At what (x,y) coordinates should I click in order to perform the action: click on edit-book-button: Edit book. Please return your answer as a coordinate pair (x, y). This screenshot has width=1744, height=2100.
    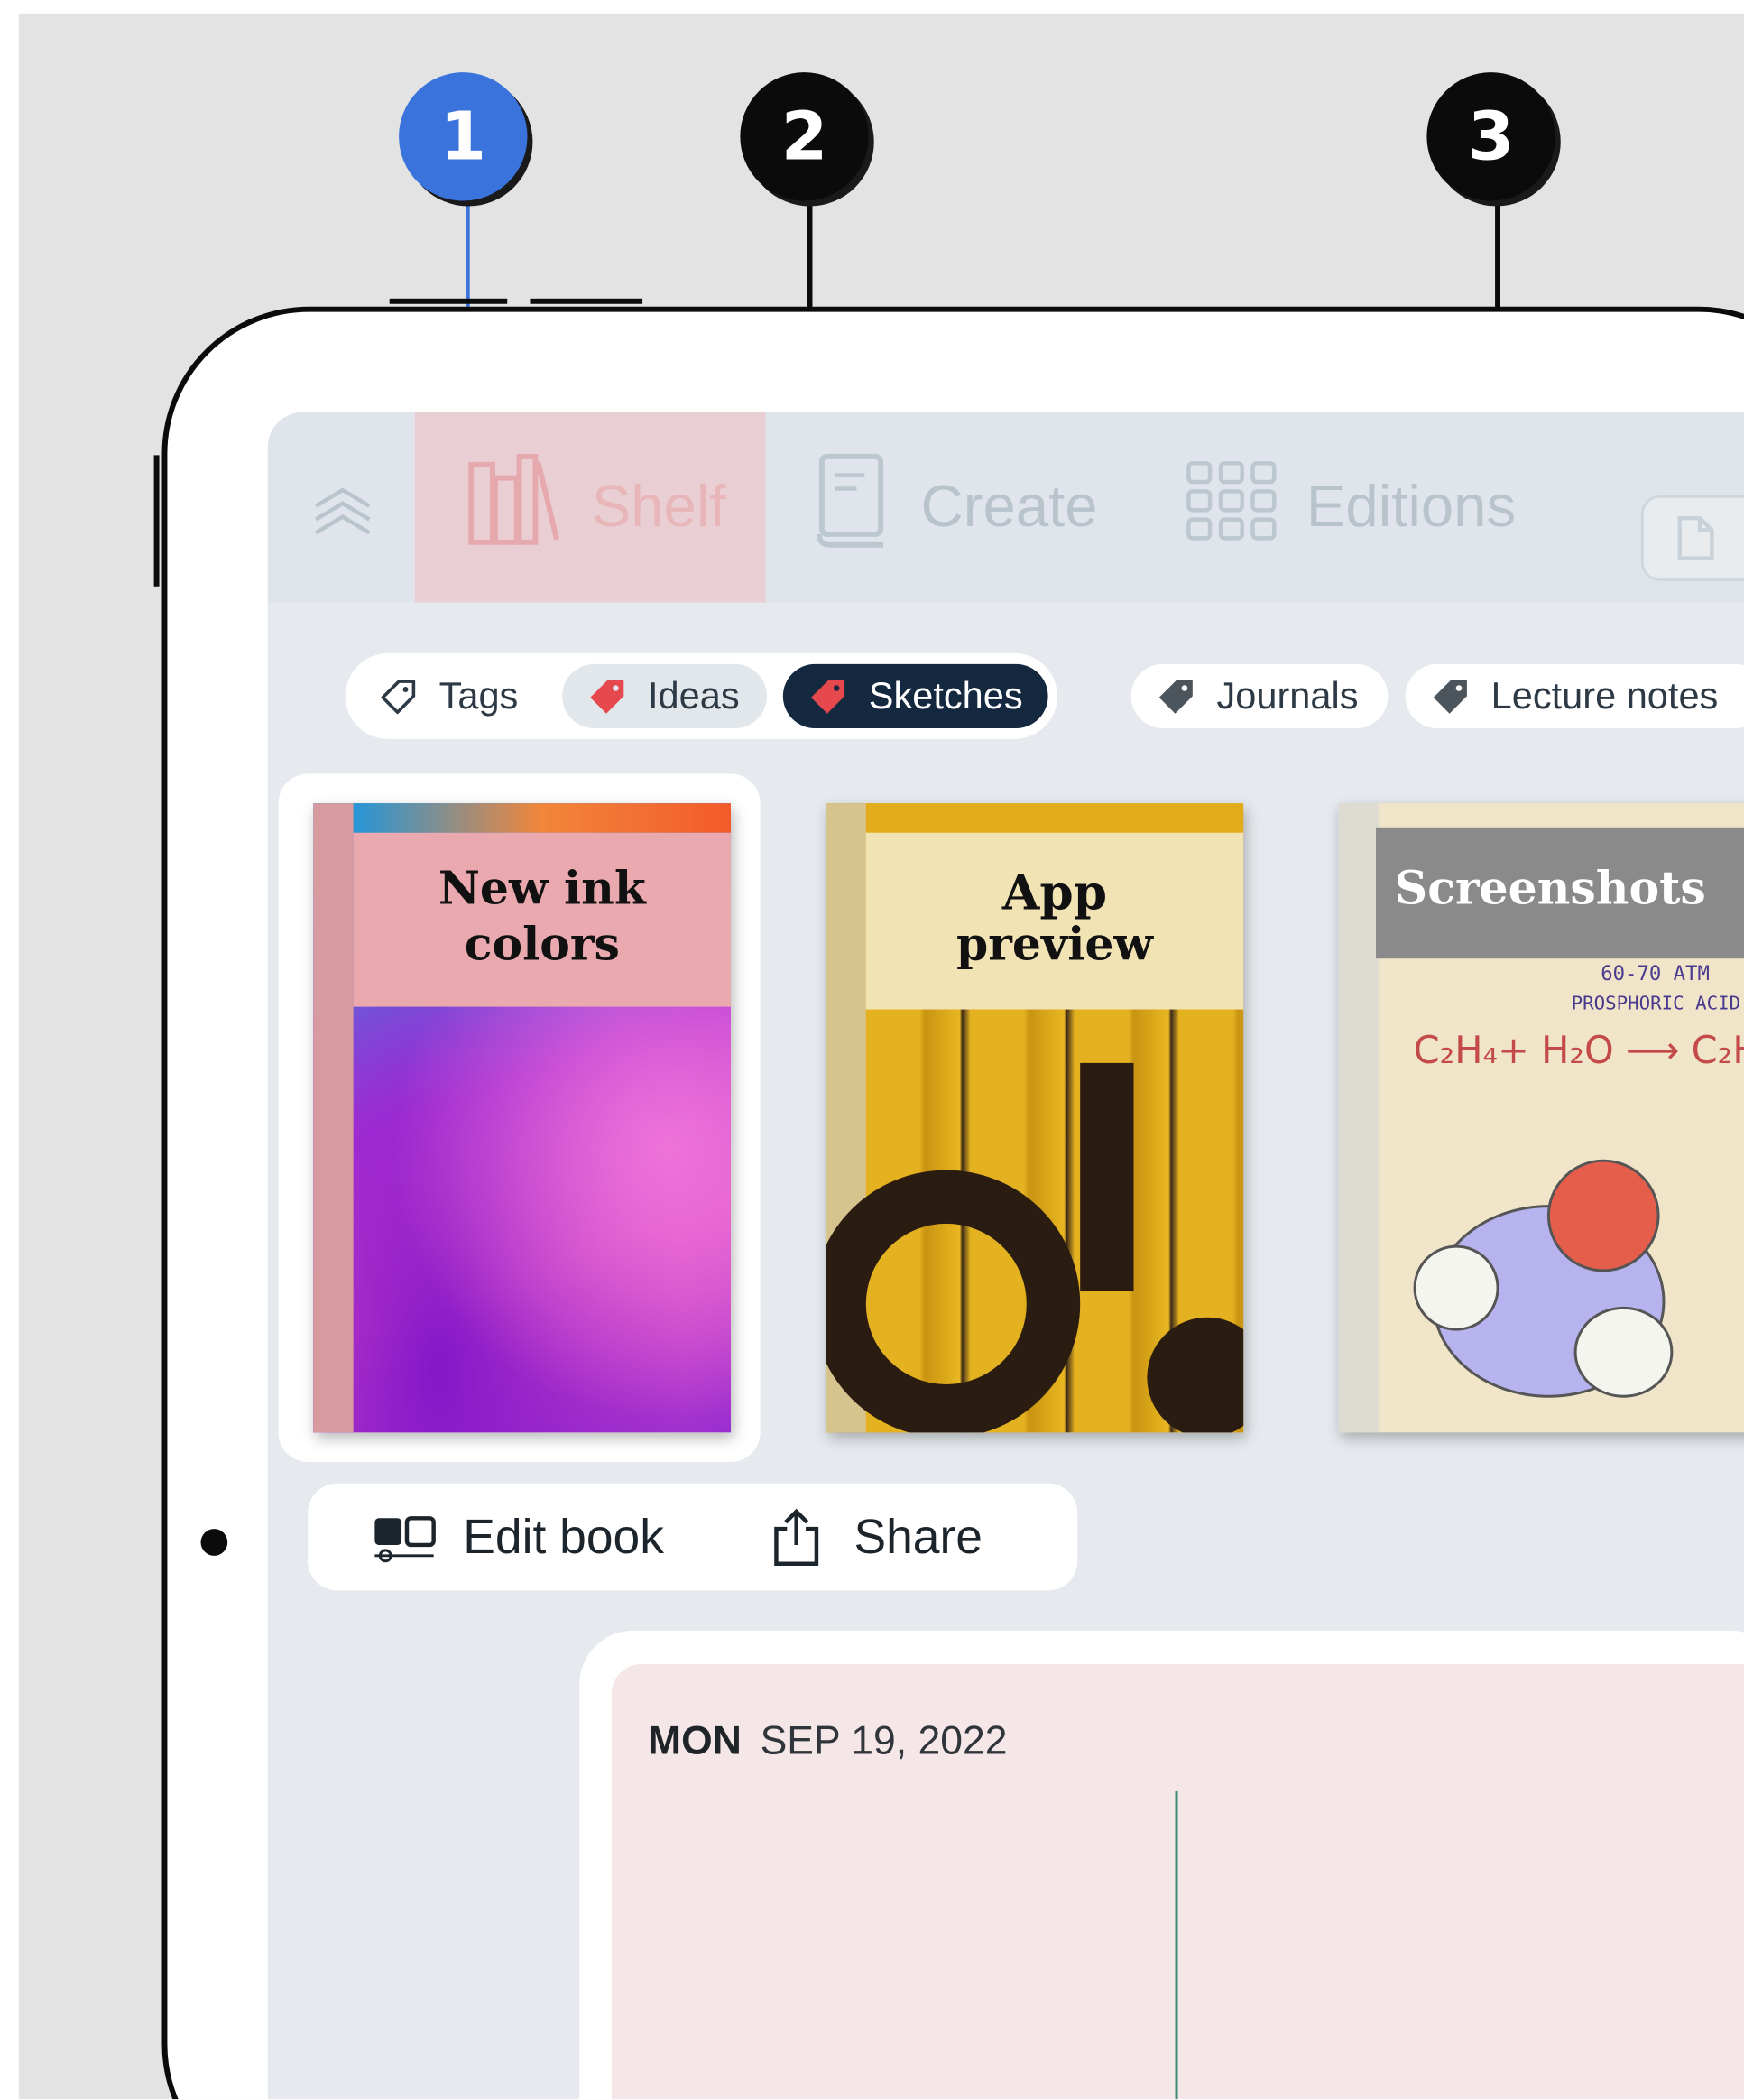
    Looking at the image, I should click on (518, 1537).